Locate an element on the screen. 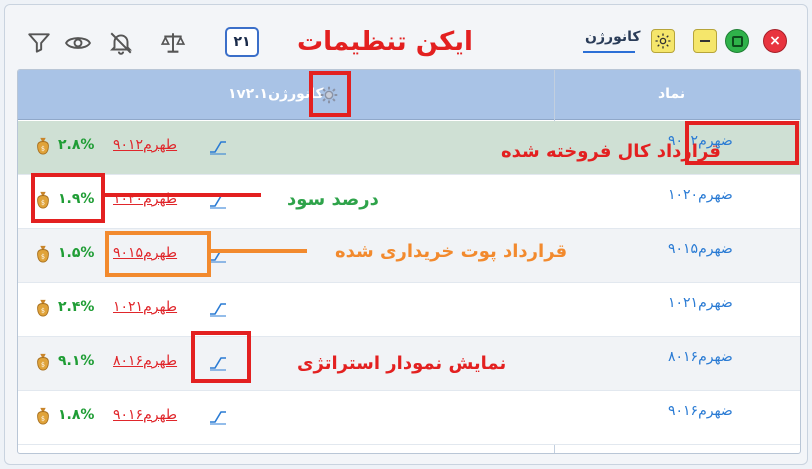  tab-active-indicator is located at coordinates (609, 52).